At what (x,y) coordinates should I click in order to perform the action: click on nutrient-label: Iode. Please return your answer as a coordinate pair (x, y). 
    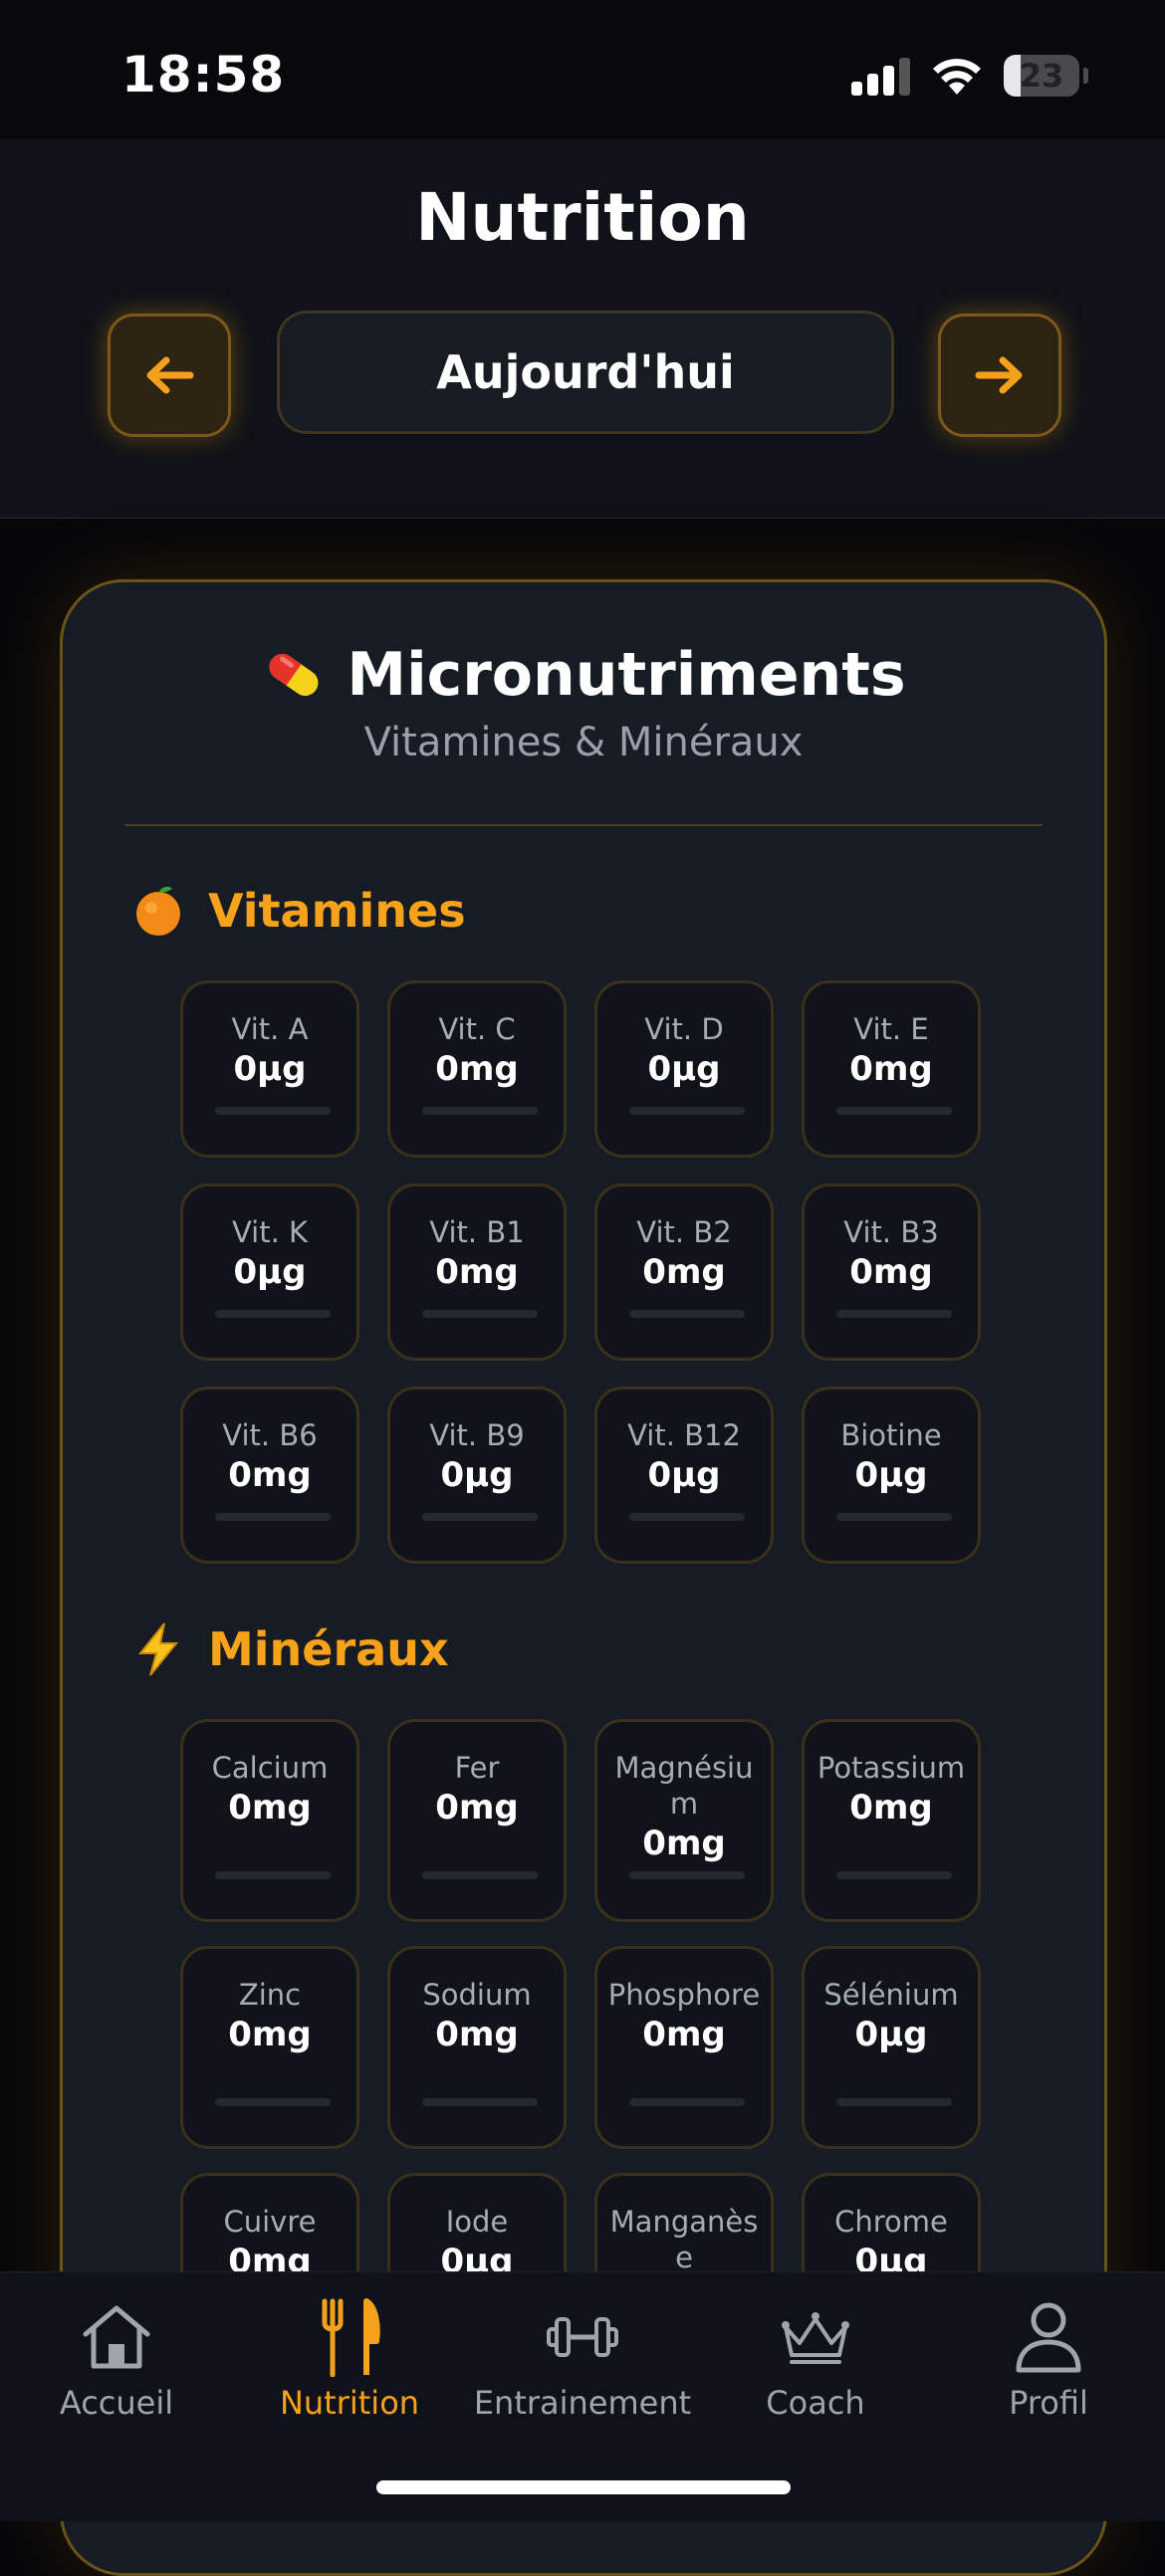
    Looking at the image, I should click on (477, 2222).